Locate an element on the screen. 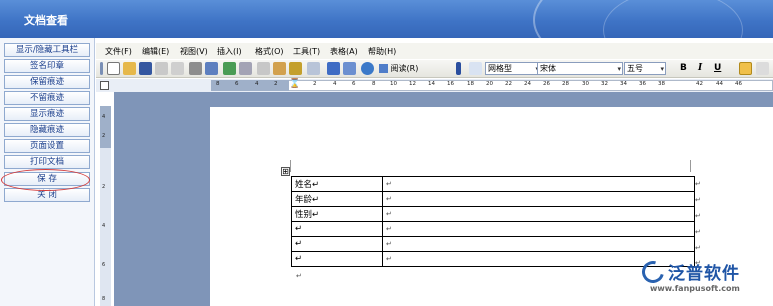  signature-stamp-button: 签名印章 is located at coordinates (47, 66).